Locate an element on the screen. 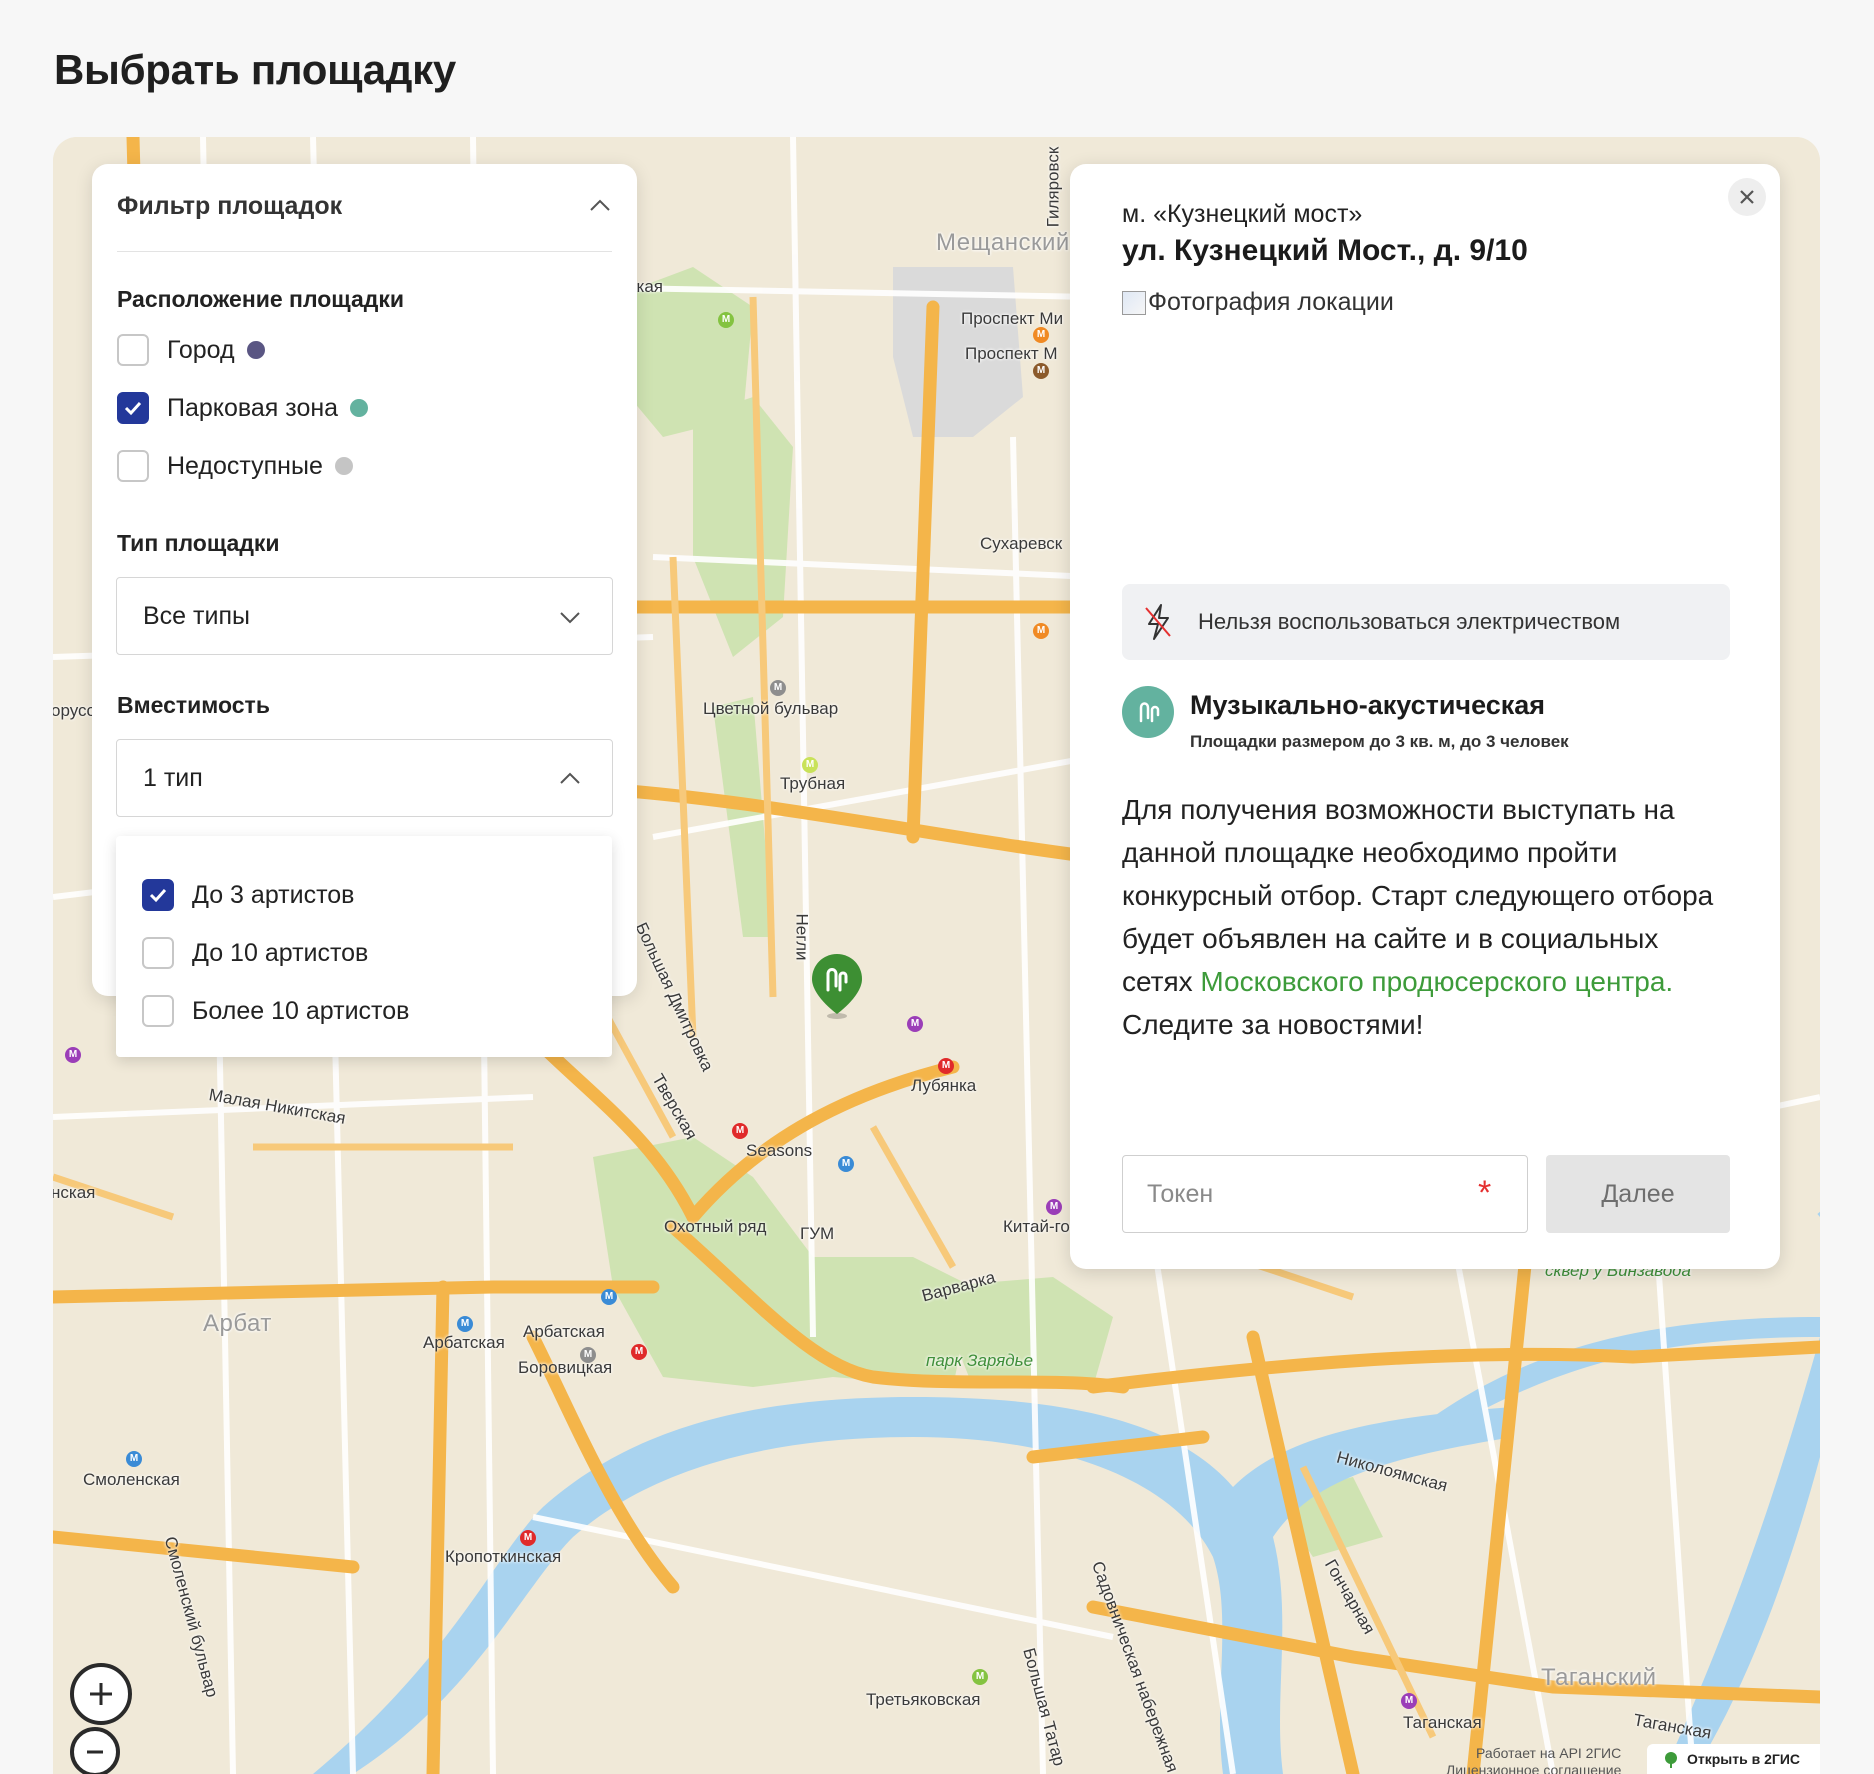 This screenshot has height=1774, width=1874. map-label-tretyakovskaya: Третьяковская is located at coordinates (923, 1699).